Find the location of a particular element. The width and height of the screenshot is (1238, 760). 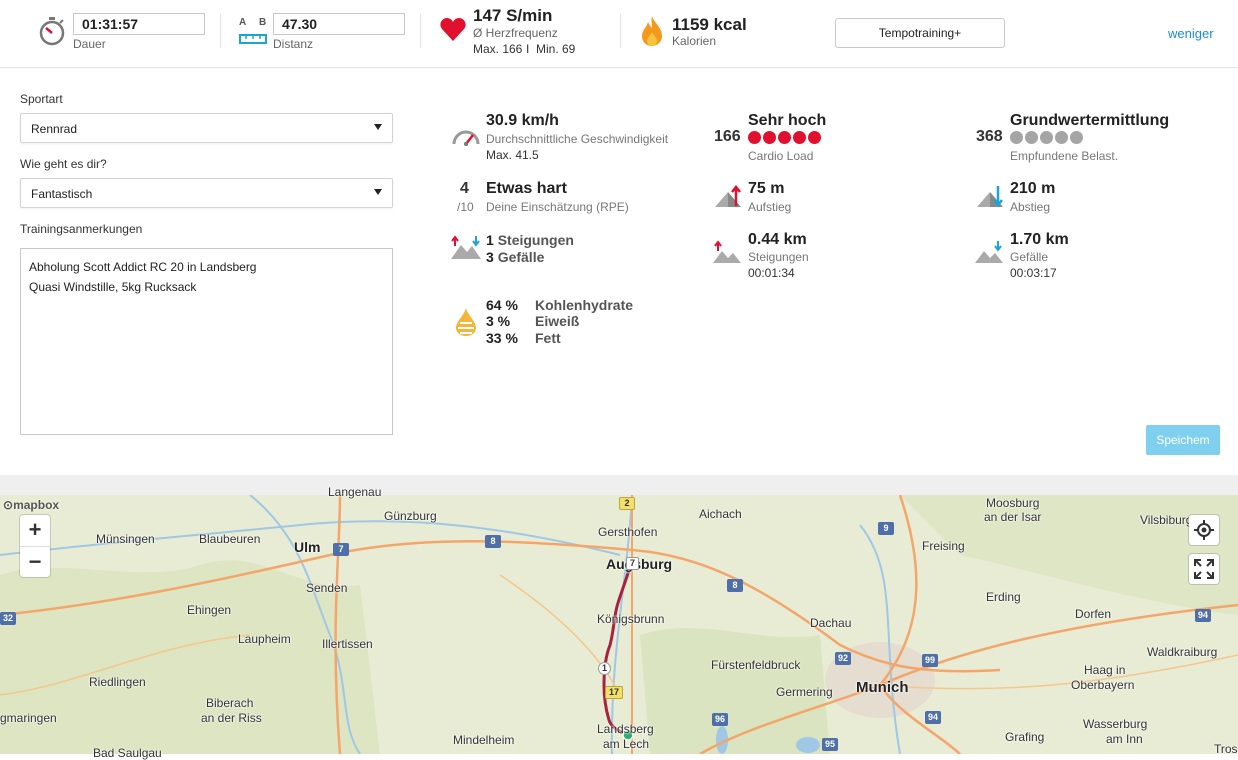

rpe-value: 4 is located at coordinates (464, 188).